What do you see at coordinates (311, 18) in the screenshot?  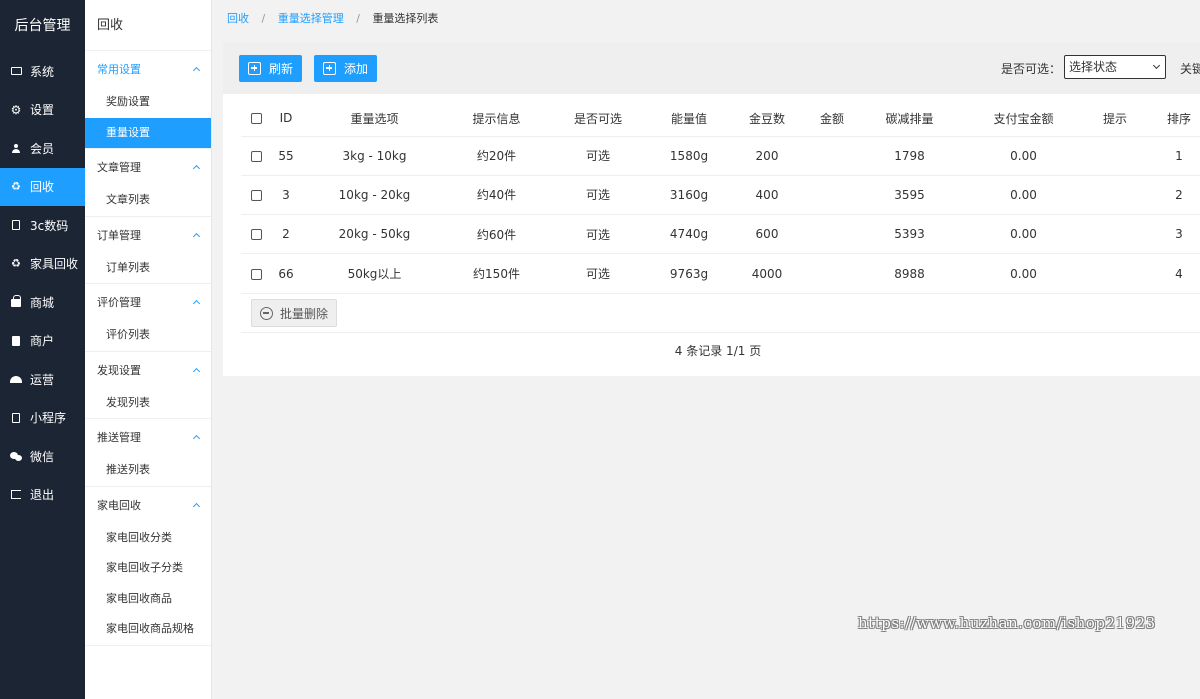 I see `breadcrumb-link-weight-manage: 重量选择管理` at bounding box center [311, 18].